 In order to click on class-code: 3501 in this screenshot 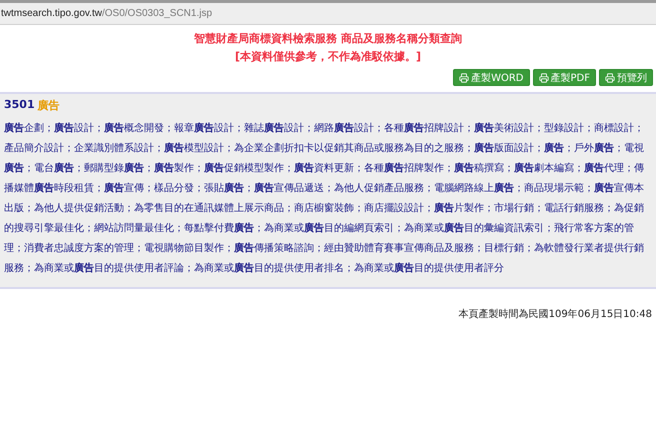, I will do `click(19, 105)`.